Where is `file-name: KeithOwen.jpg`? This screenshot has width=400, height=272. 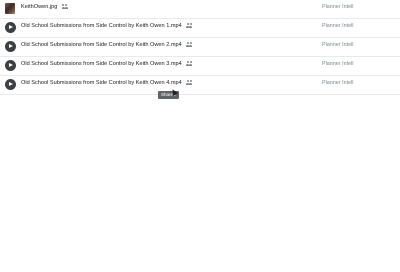 file-name: KeithOwen.jpg is located at coordinates (44, 7).